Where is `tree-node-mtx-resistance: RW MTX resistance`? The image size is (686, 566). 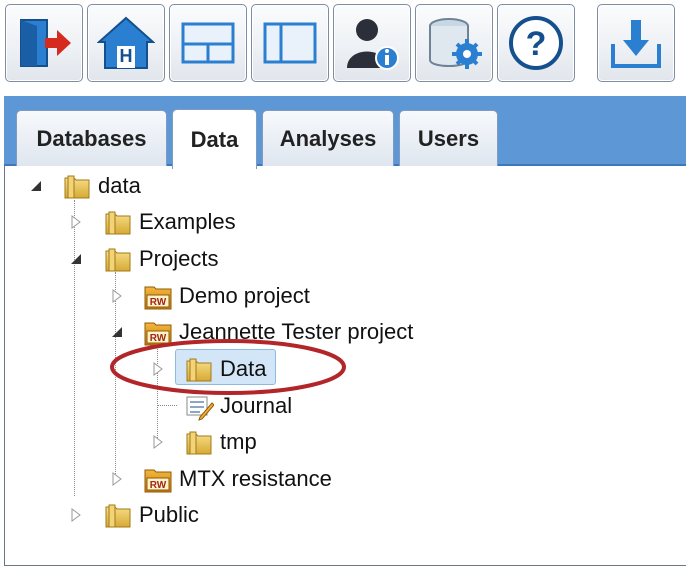 tree-node-mtx-resistance: RW MTX resistance is located at coordinates (237, 479).